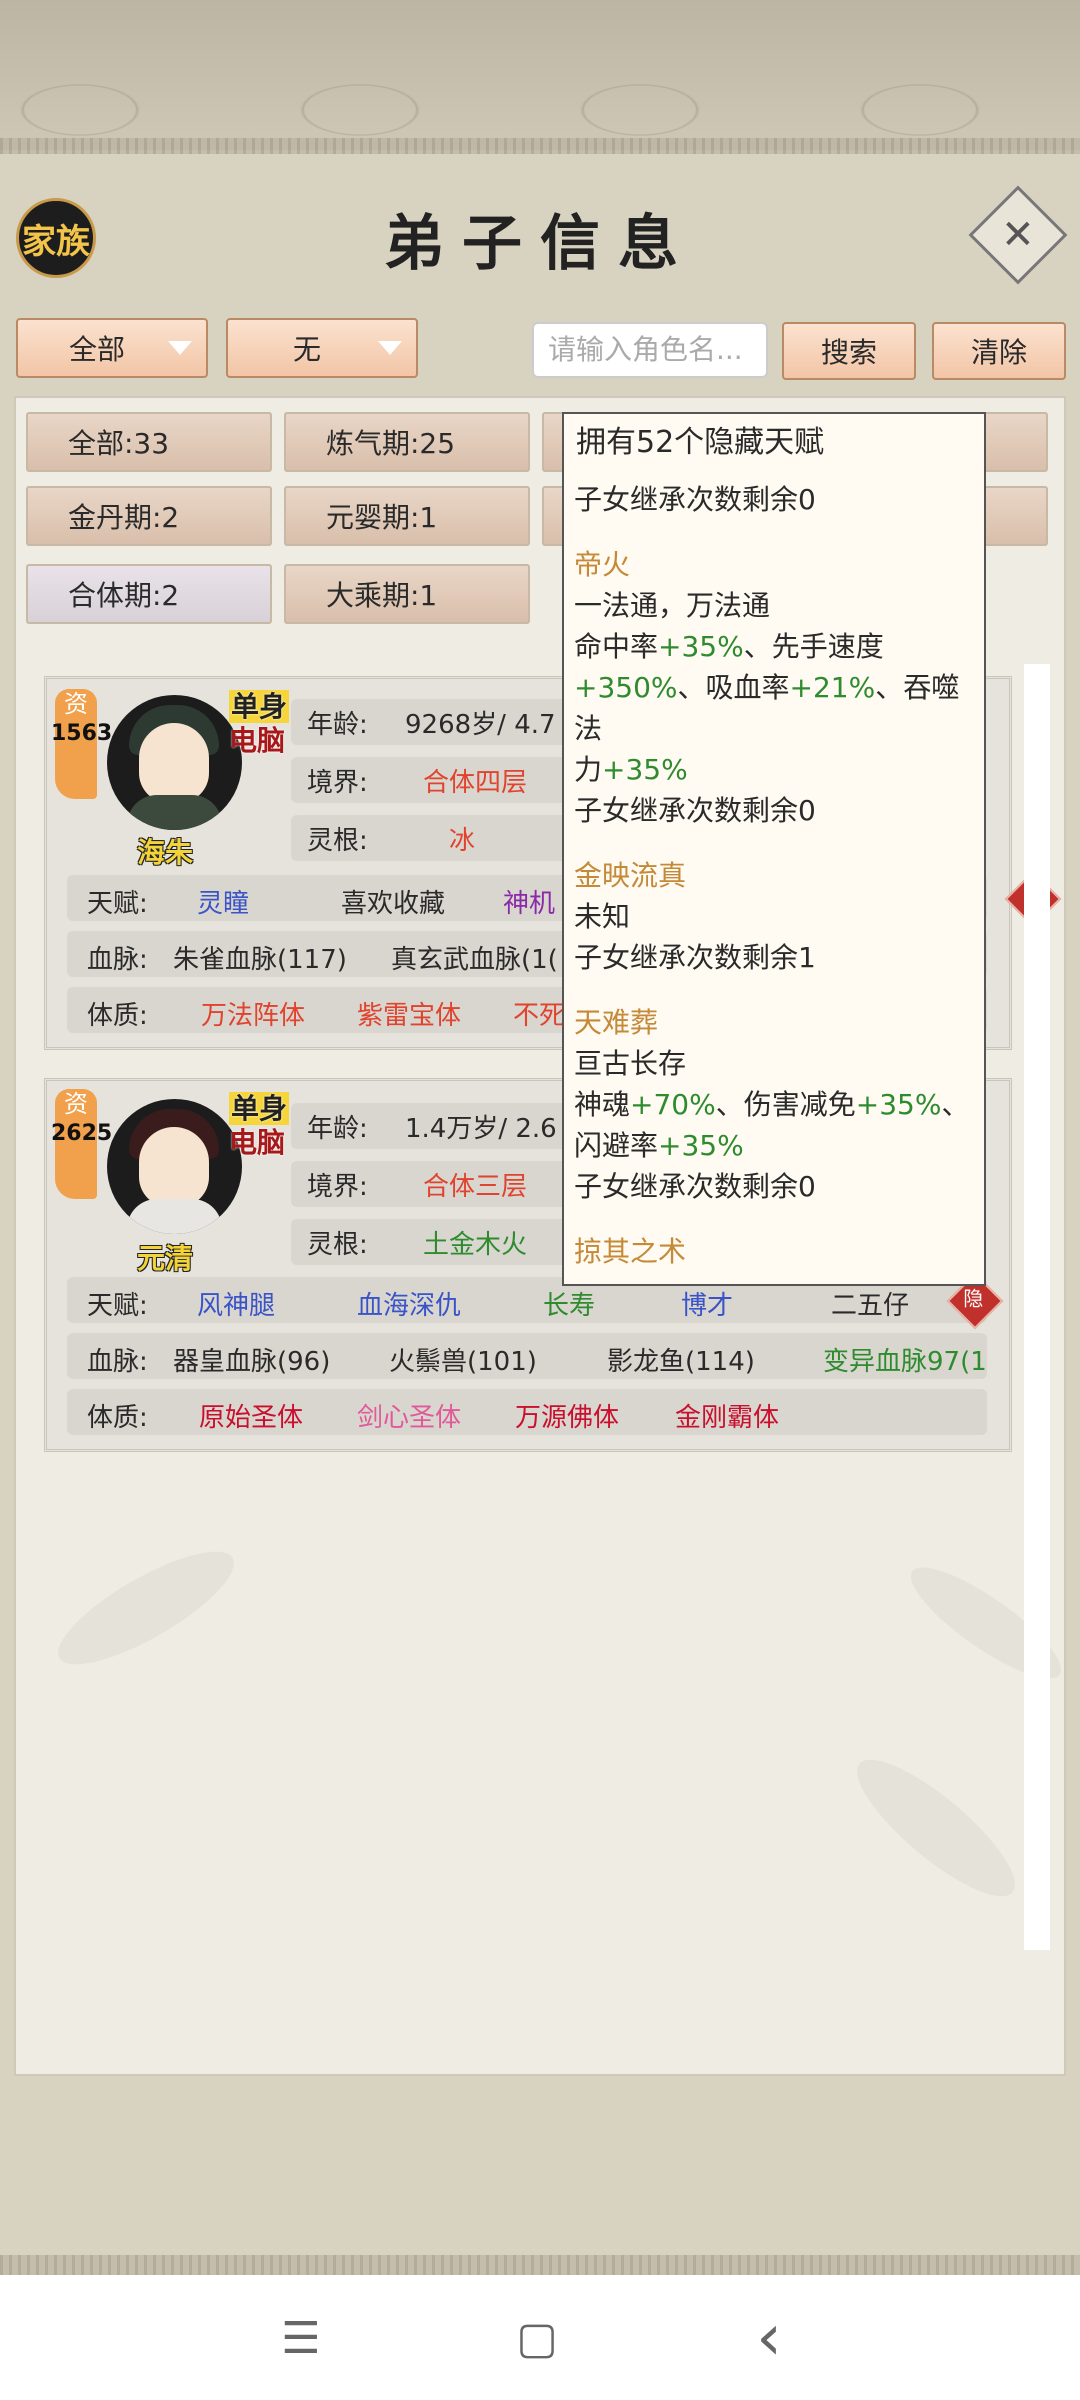  Describe the element at coordinates (251, 1415) in the screenshot. I see `physique-item: 原始圣体` at that location.